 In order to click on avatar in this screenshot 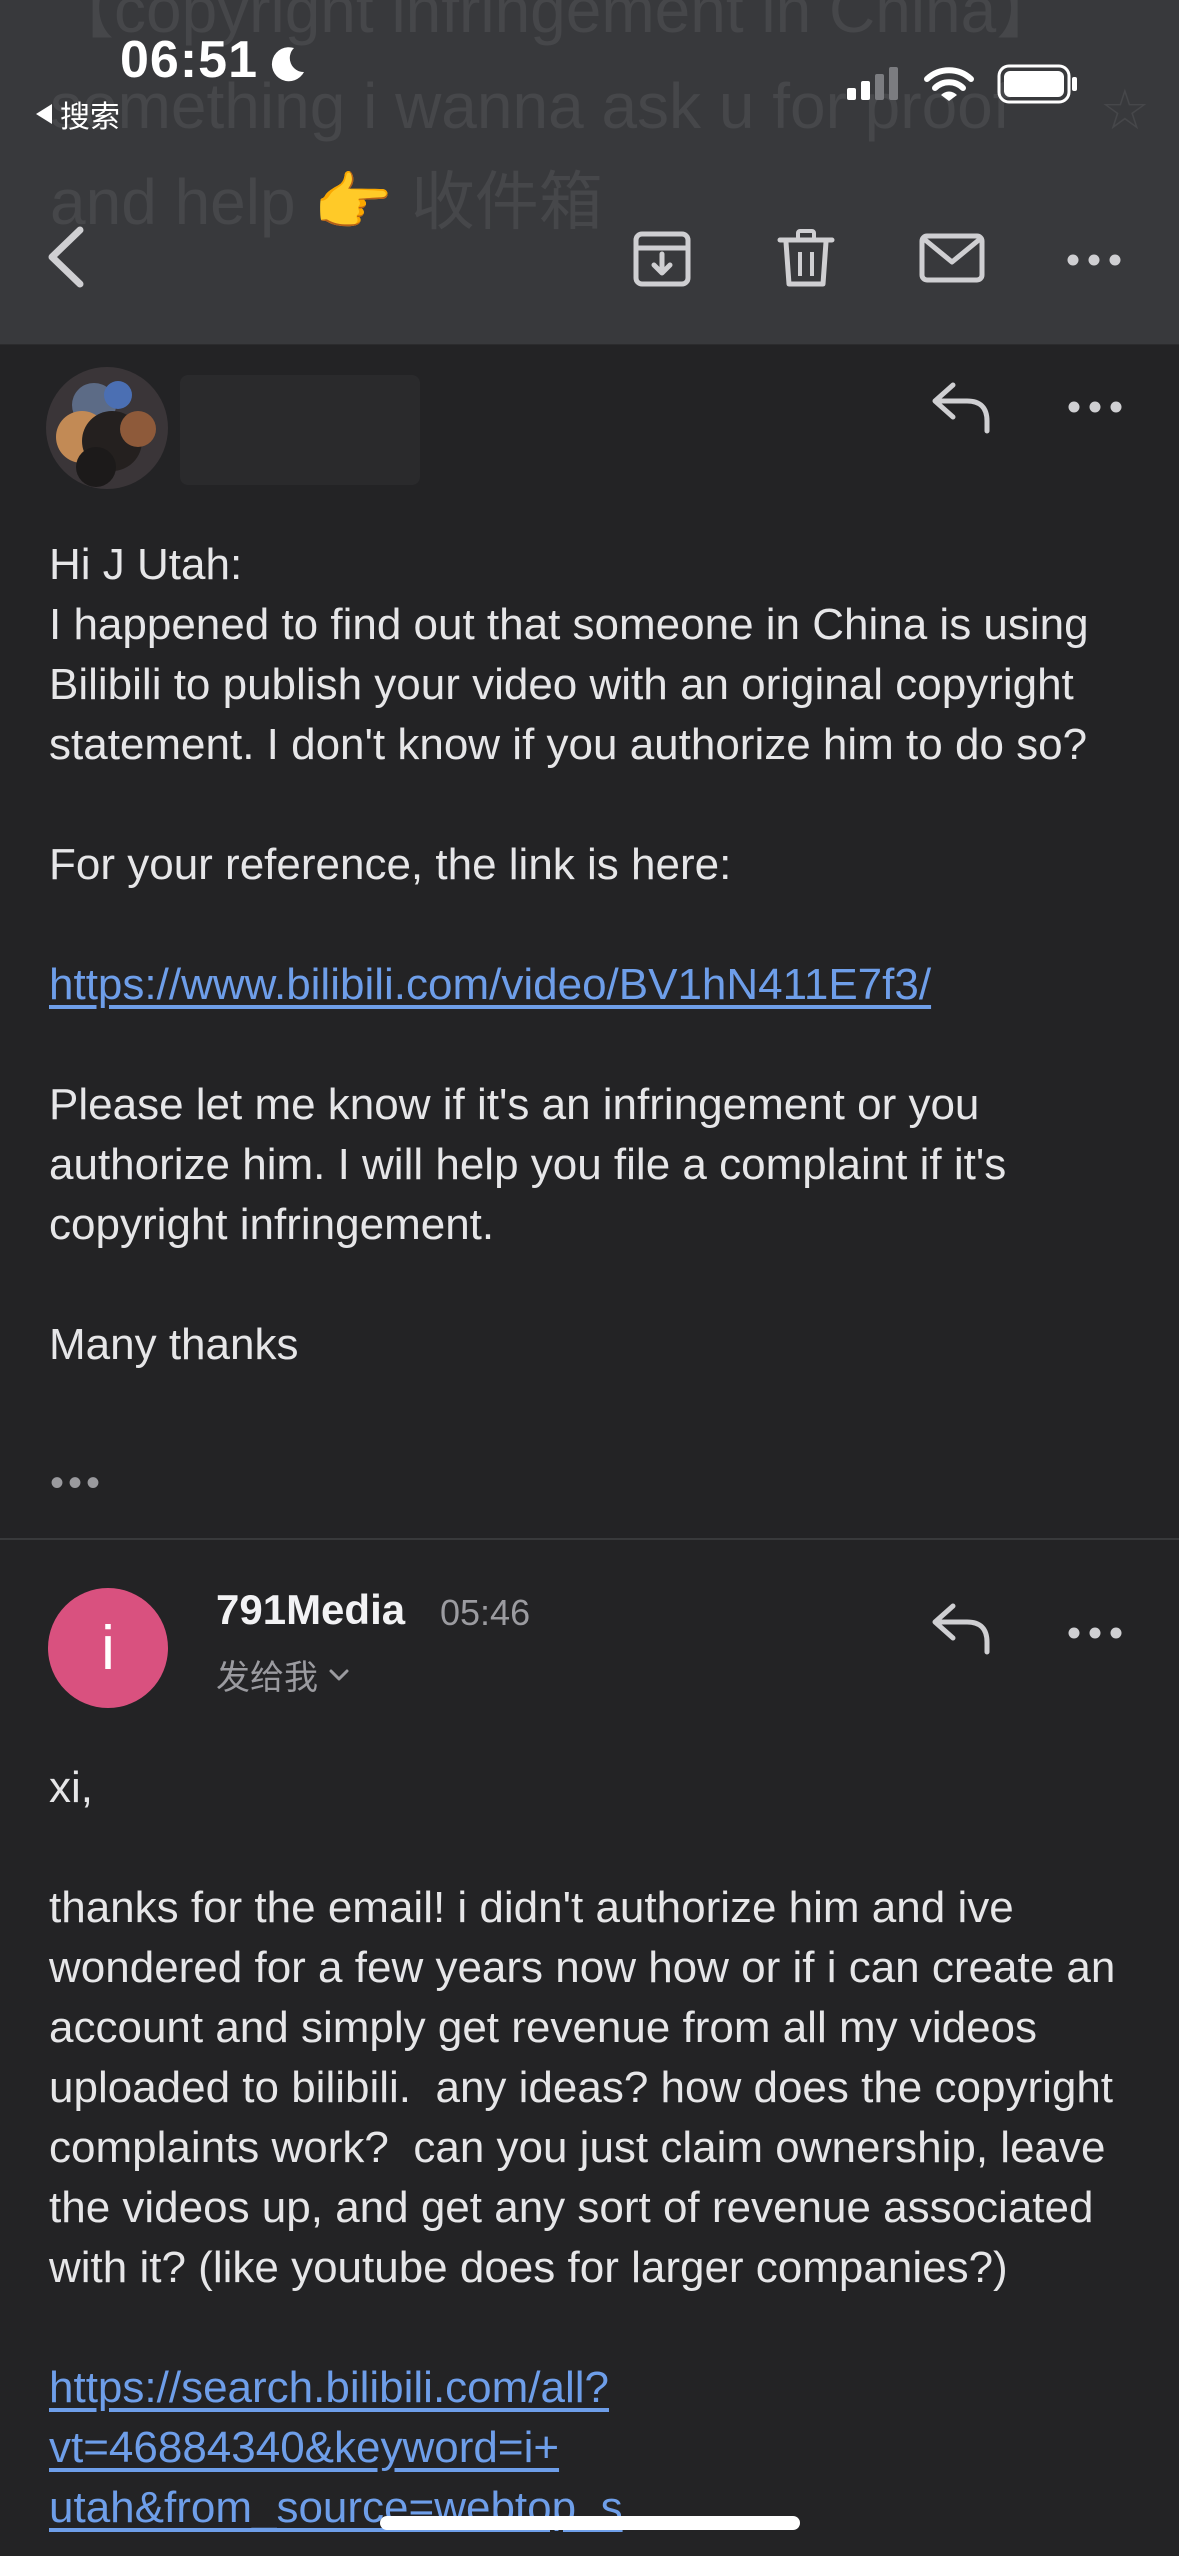, I will do `click(107, 428)`.